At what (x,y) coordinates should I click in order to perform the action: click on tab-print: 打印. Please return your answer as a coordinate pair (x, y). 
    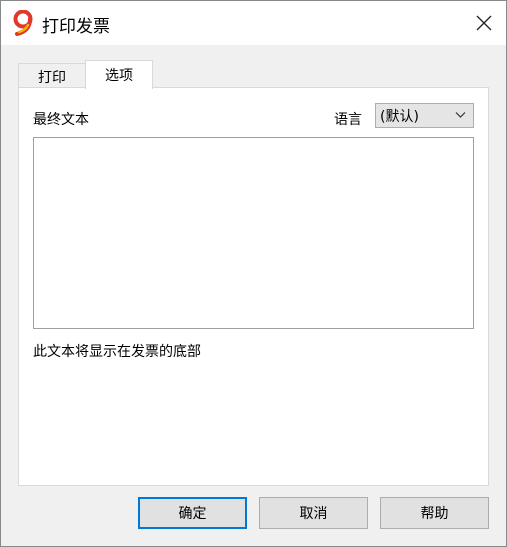
    Looking at the image, I should click on (52, 76).